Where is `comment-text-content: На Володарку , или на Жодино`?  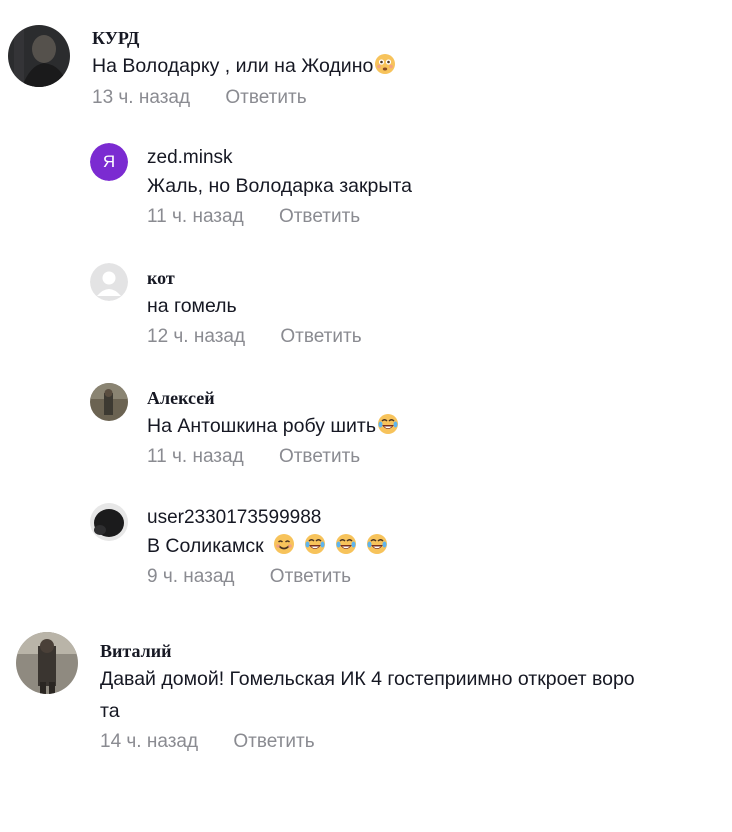
comment-text-content: На Володарку , или на Жодино is located at coordinates (233, 66).